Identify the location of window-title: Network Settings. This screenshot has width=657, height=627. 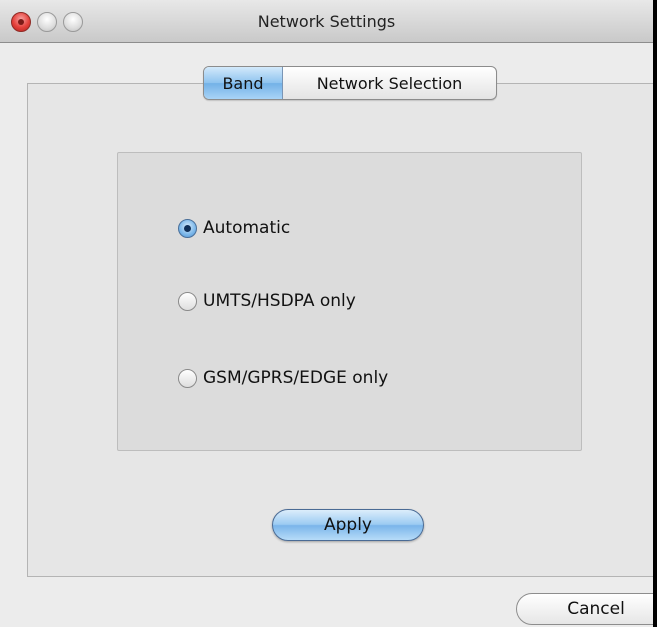
(326, 21).